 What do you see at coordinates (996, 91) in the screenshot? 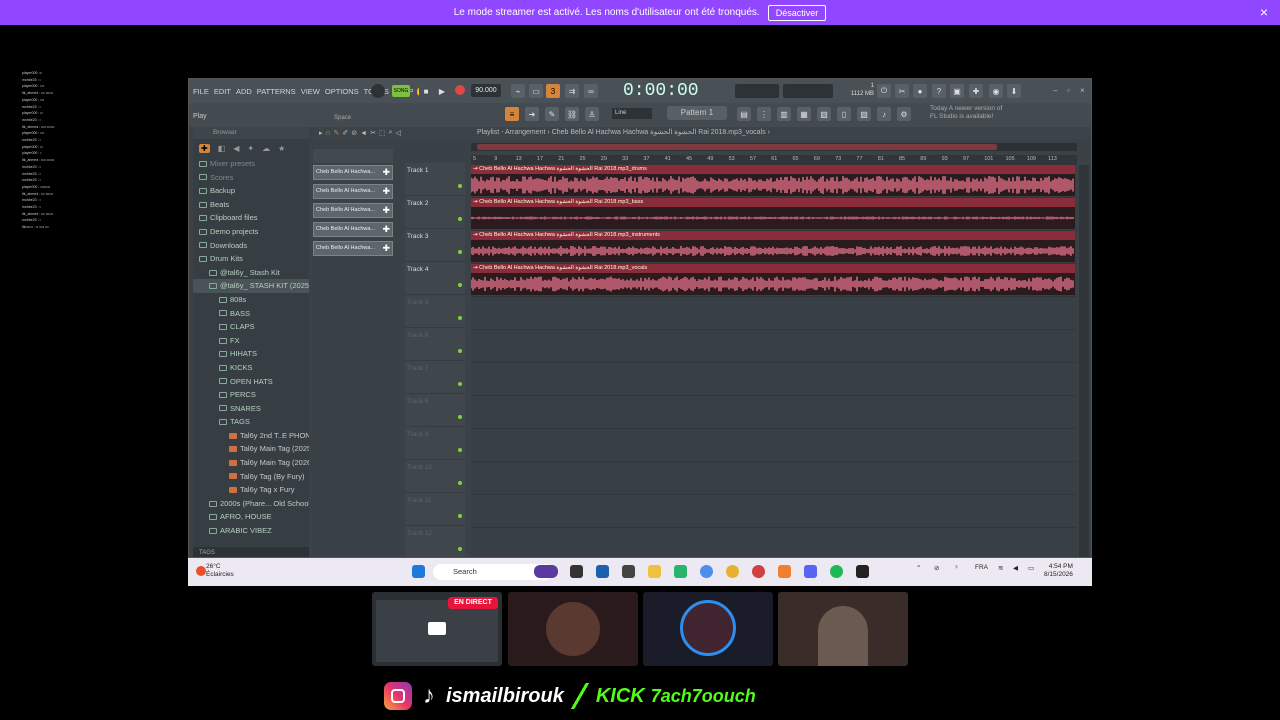
I see `chat-icon: ◉` at bounding box center [996, 91].